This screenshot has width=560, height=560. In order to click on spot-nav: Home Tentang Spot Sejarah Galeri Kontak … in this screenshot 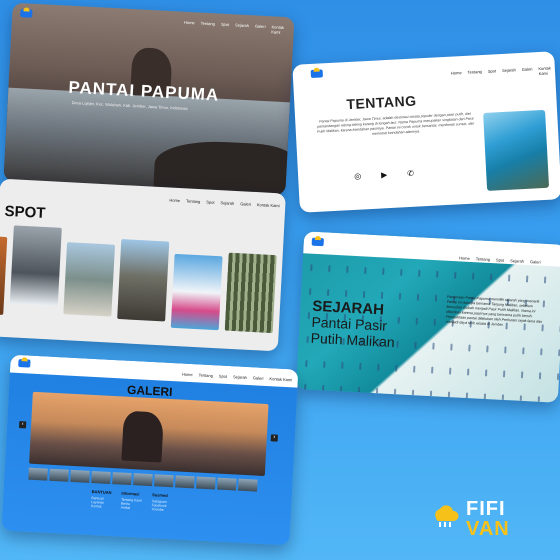, I will do `click(224, 203)`.